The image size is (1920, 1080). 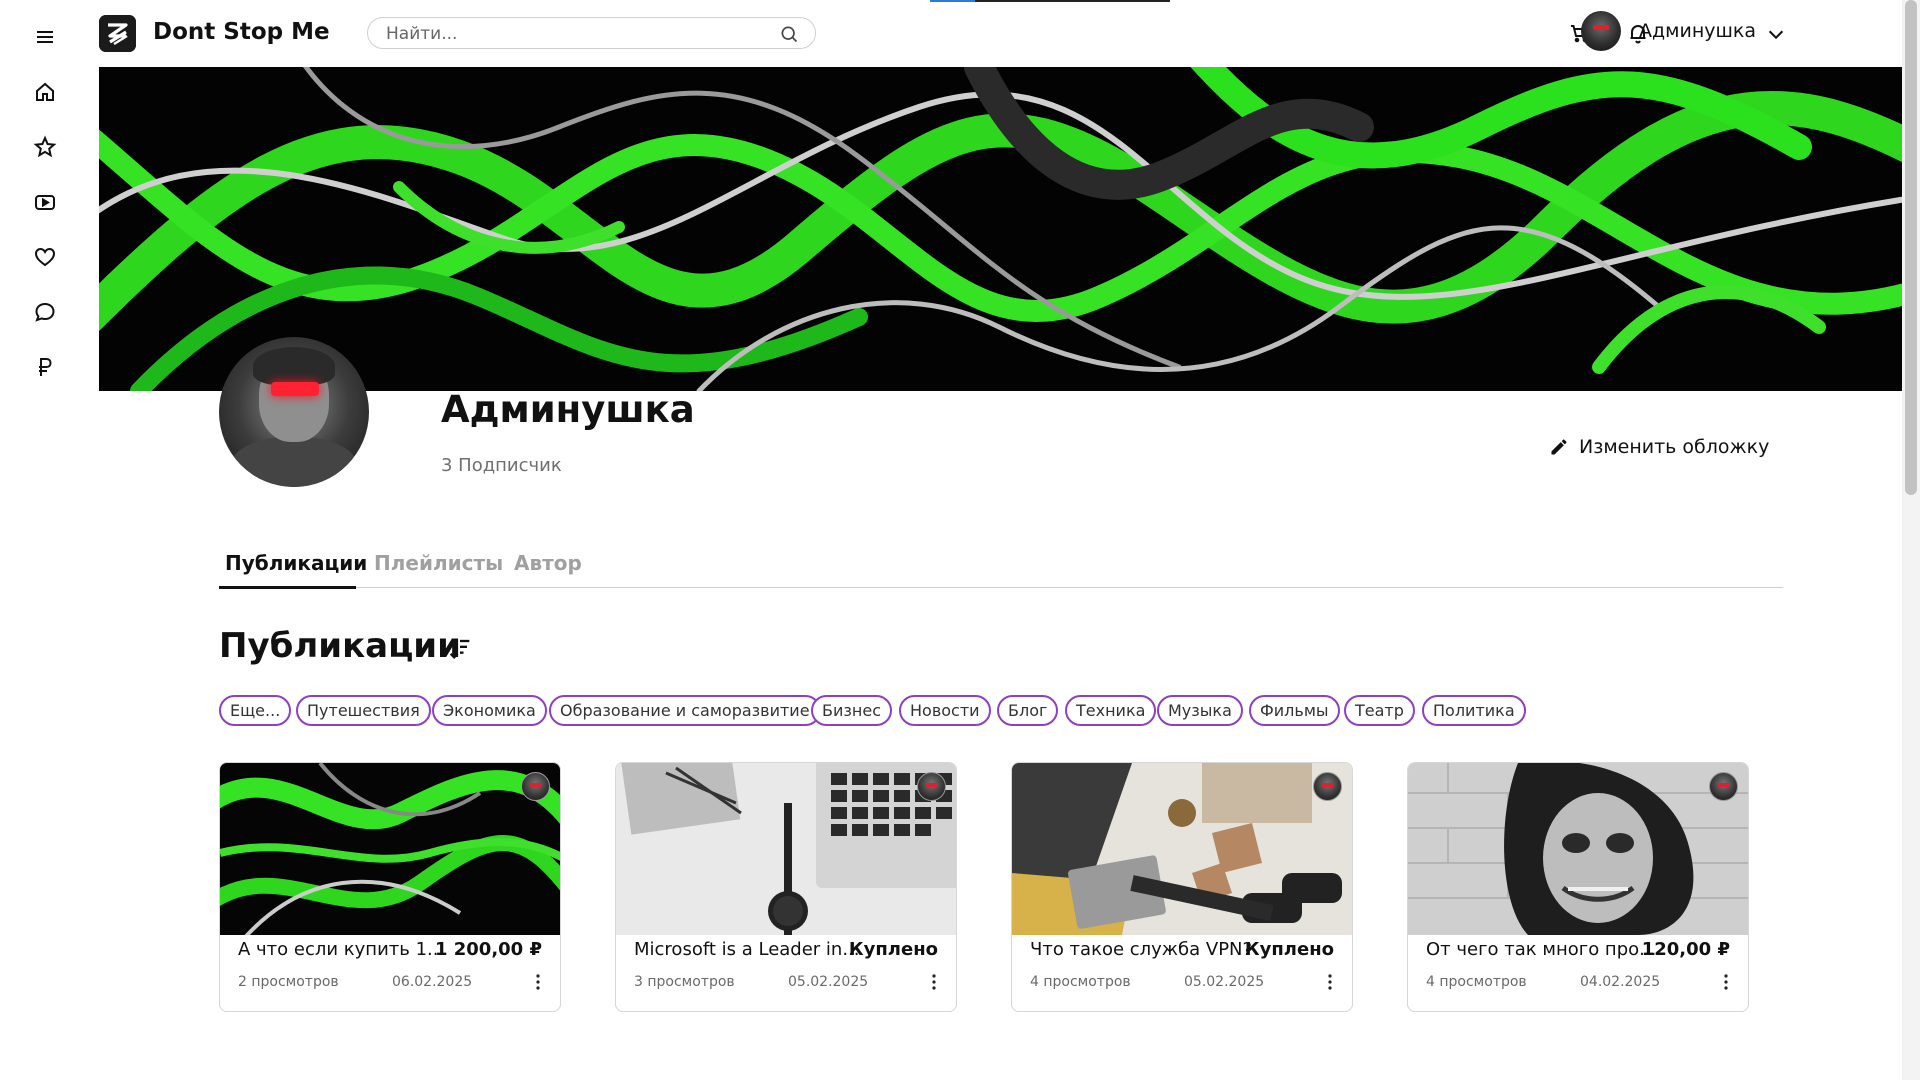 What do you see at coordinates (1559, 447) in the screenshot?
I see `pencil-icon` at bounding box center [1559, 447].